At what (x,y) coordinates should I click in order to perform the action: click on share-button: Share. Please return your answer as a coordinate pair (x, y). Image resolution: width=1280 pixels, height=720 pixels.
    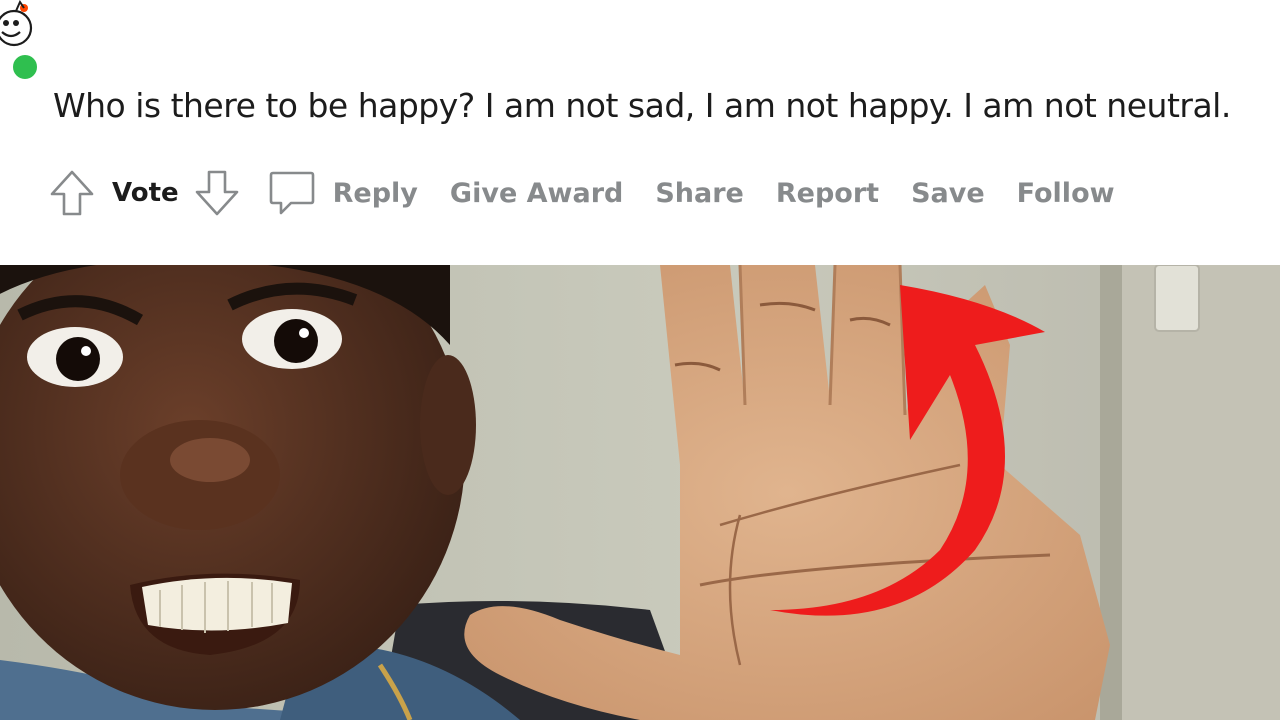
    Looking at the image, I should click on (699, 193).